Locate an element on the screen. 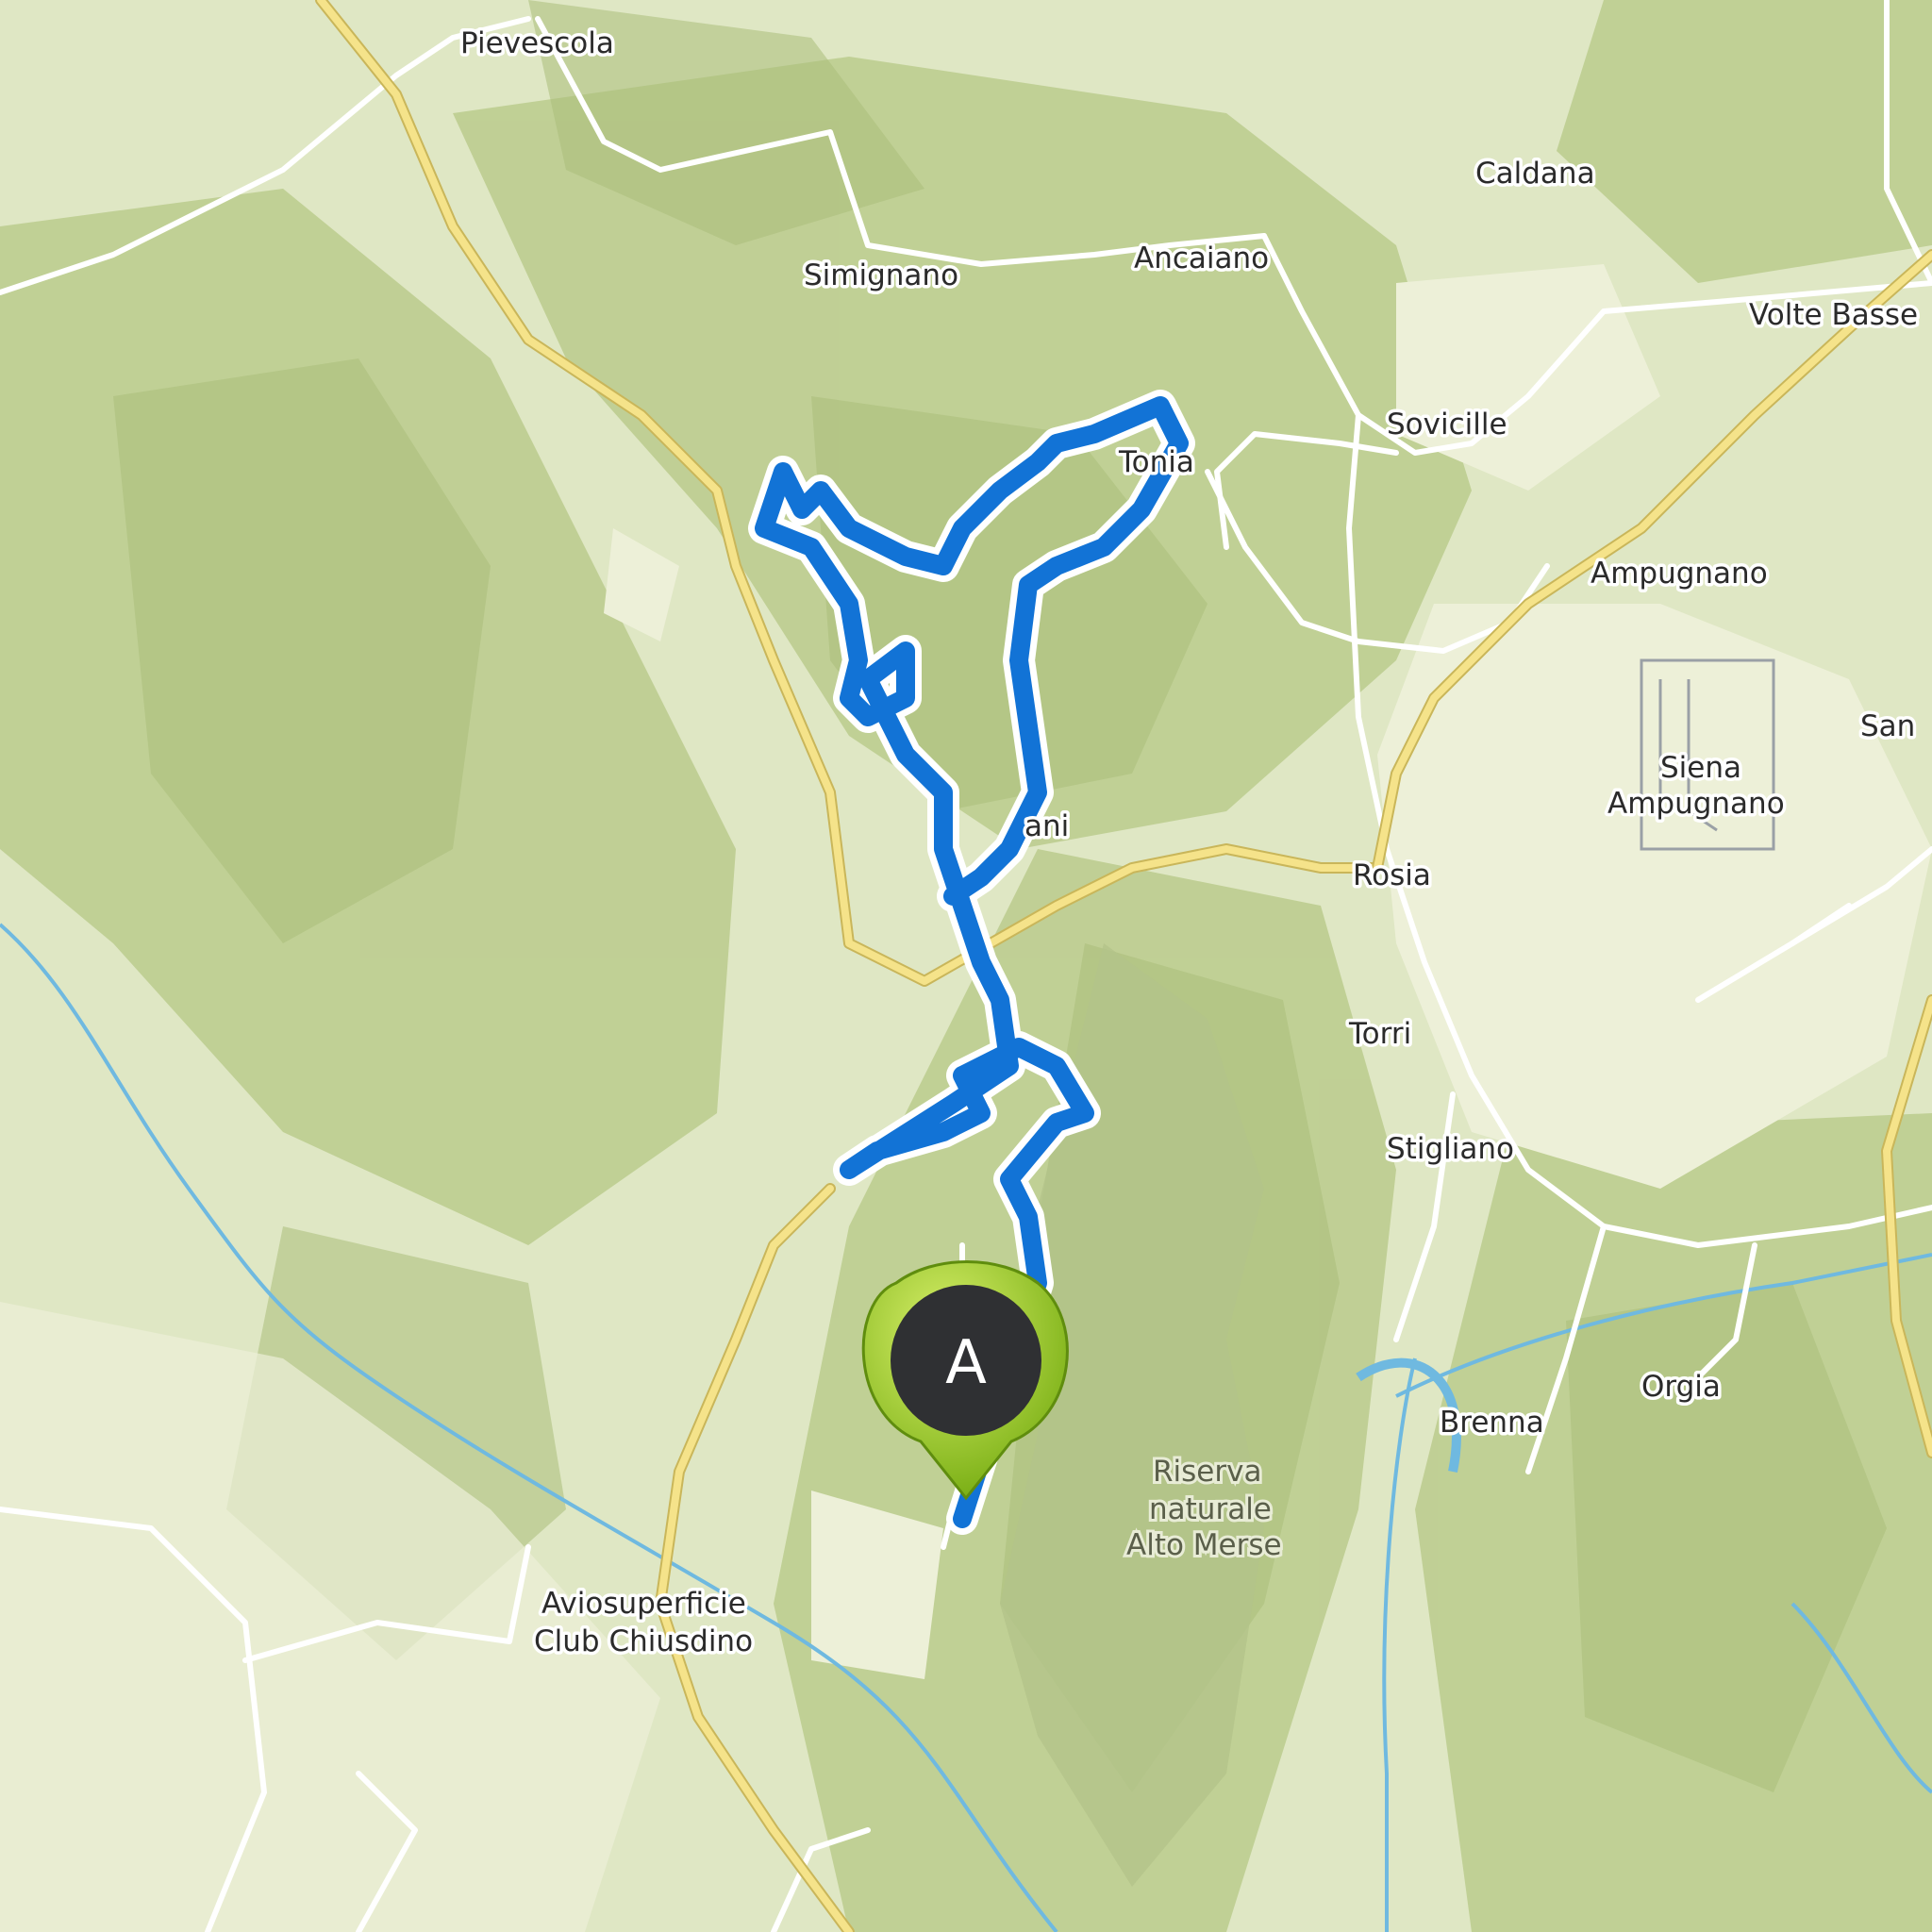  place-aviosuperficie: Aviosuperficie is located at coordinates (643, 1604).